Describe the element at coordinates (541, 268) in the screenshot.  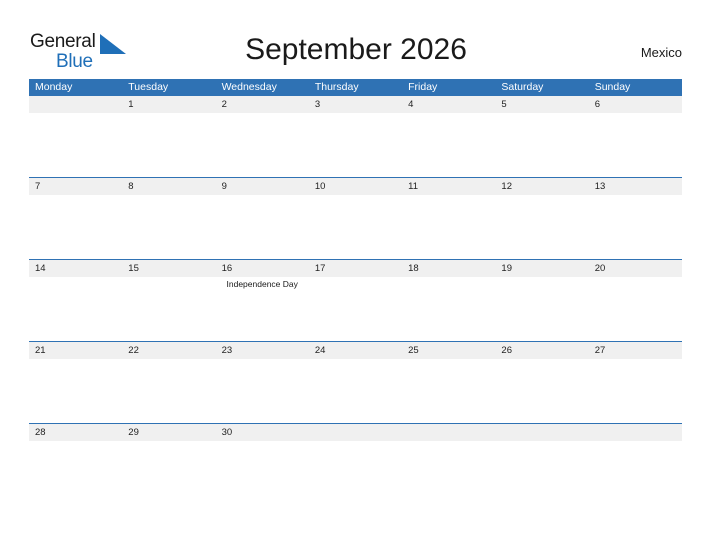
I see `day-number: 19` at that location.